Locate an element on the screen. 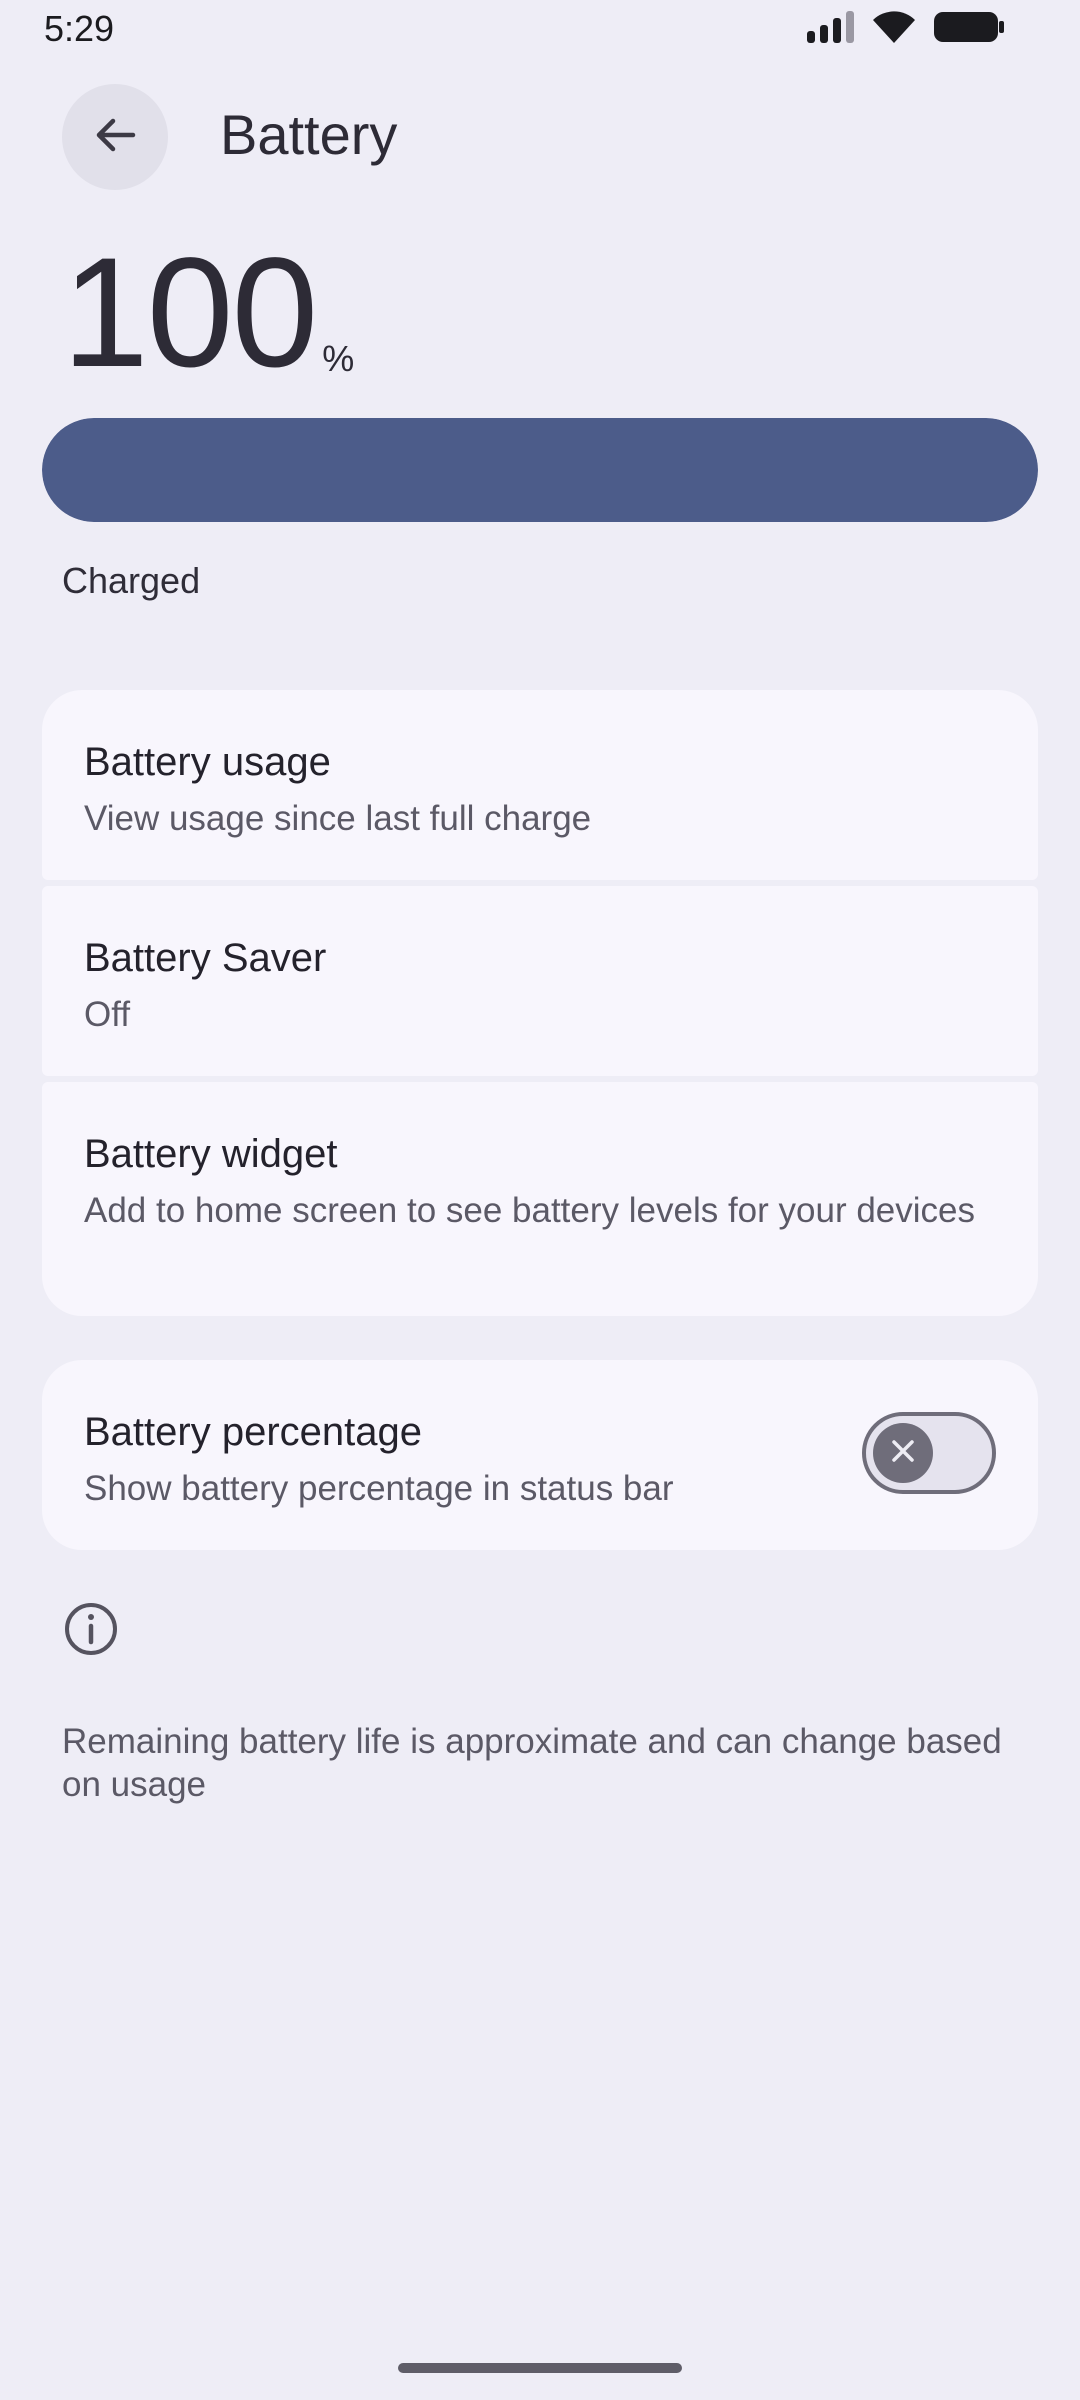 This screenshot has width=1080, height=2400. battery-saver-subtitle: Off is located at coordinates (107, 1014).